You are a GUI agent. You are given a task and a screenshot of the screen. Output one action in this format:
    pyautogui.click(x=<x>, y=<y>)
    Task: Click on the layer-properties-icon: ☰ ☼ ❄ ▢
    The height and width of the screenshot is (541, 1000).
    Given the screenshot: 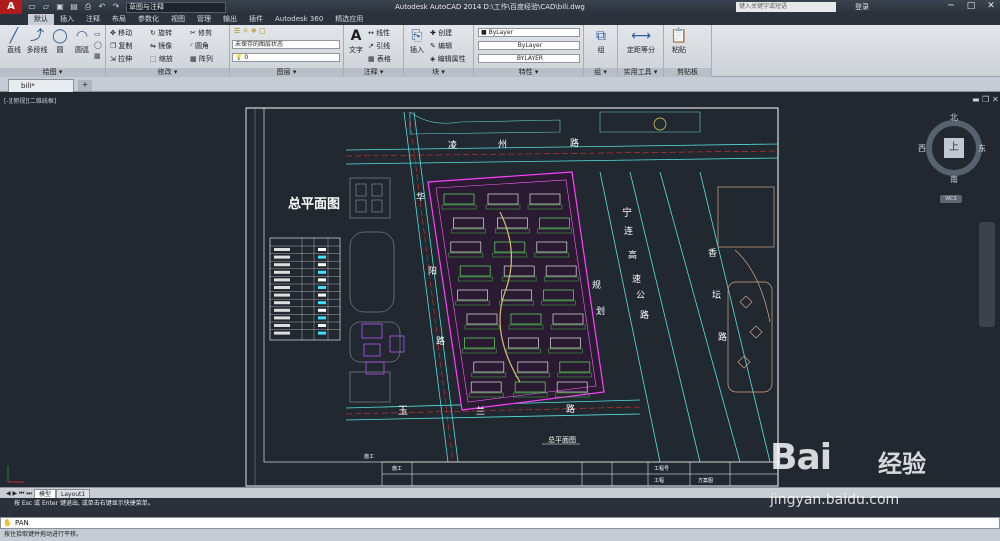 What is the action you would take?
    pyautogui.click(x=250, y=31)
    